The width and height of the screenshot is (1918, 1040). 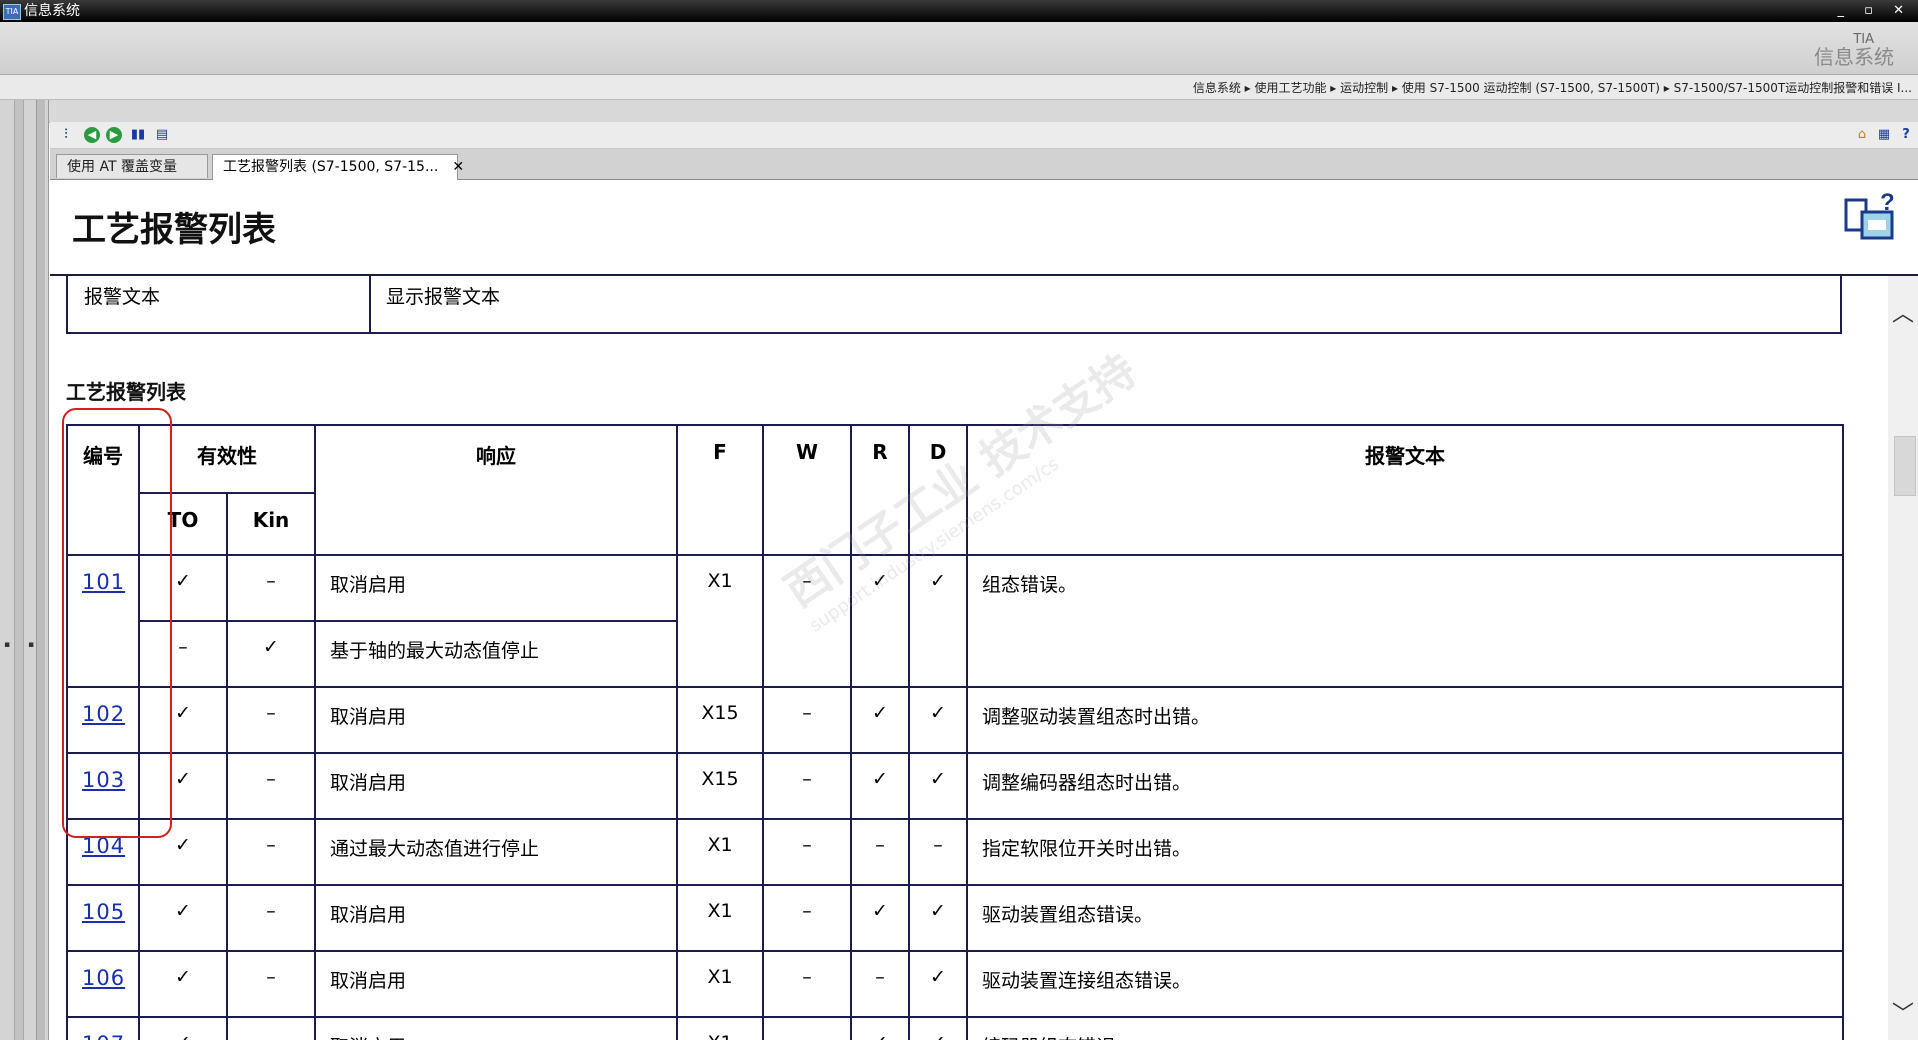 What do you see at coordinates (103, 780) in the screenshot?
I see `alarm-number-link: 103` at bounding box center [103, 780].